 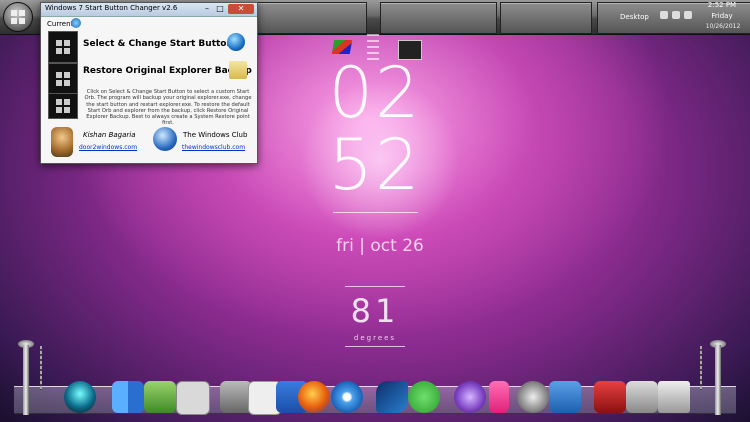 I want to click on author2-name: The Windows Club, so click(x=215, y=135).